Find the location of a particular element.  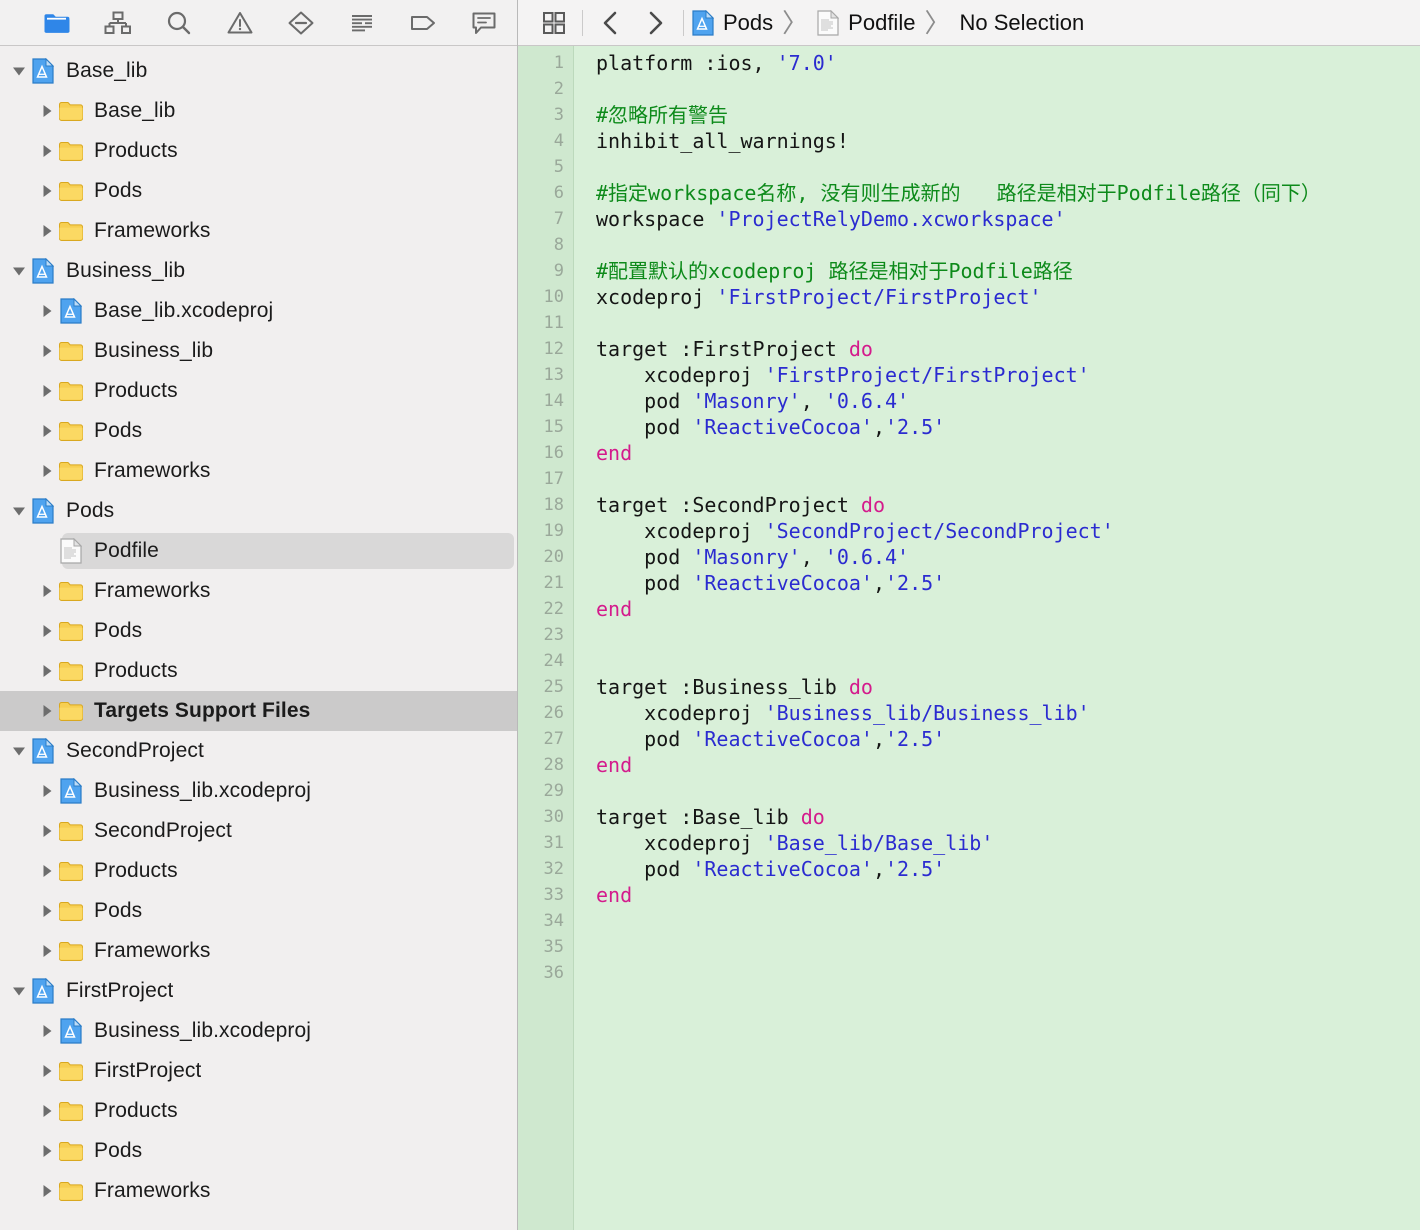

tree-row: Targets Support Files is located at coordinates (258, 711).